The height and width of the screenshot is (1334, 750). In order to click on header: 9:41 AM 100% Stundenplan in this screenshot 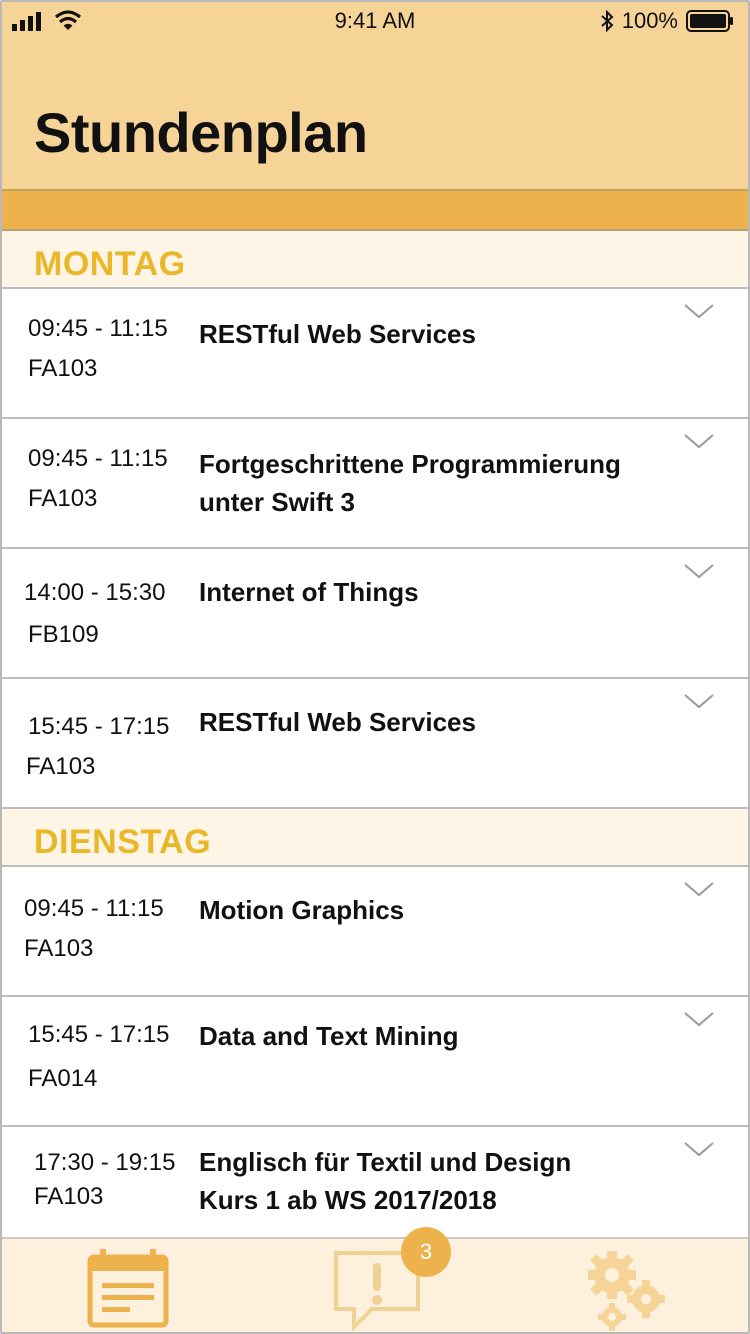, I will do `click(375, 95)`.